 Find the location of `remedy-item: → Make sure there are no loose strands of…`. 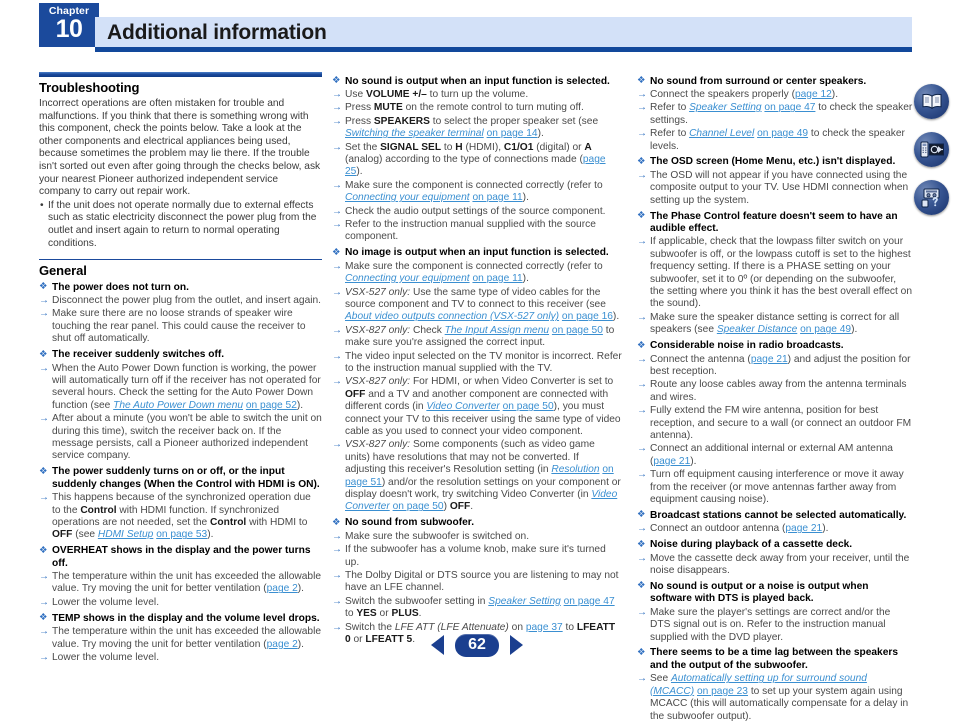

remedy-item: → Make sure there are no loose strands of… is located at coordinates (172, 326).